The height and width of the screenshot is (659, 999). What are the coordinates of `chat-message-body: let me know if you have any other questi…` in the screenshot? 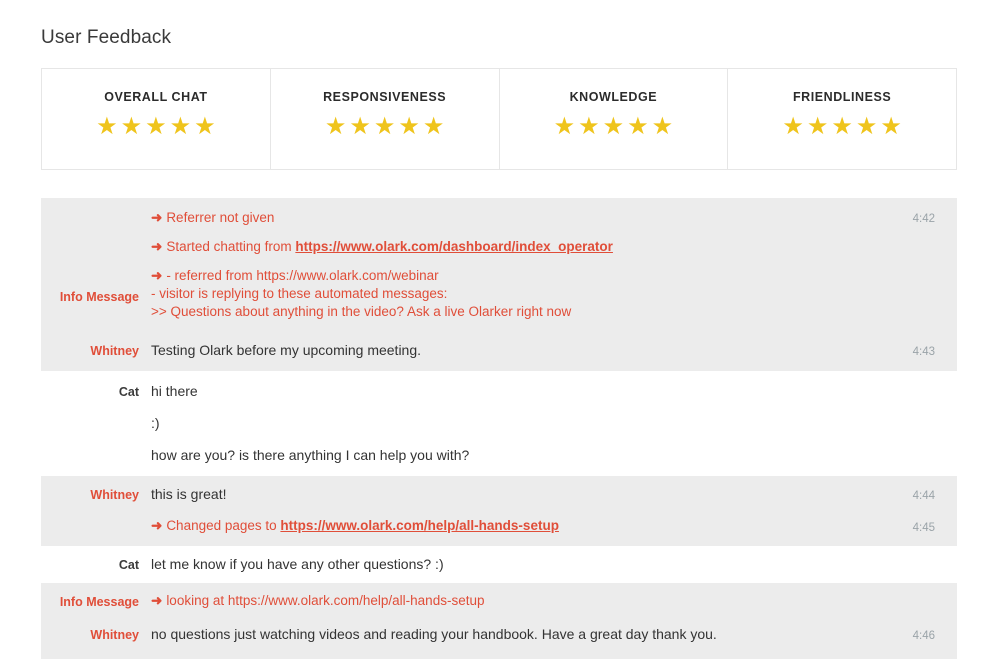 It's located at (518, 564).